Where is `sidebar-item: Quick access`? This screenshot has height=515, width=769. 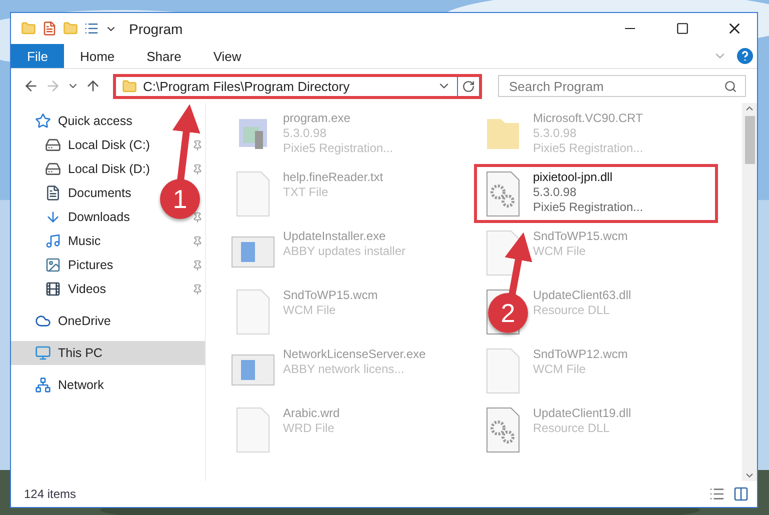
sidebar-item: Quick access is located at coordinates (83, 121).